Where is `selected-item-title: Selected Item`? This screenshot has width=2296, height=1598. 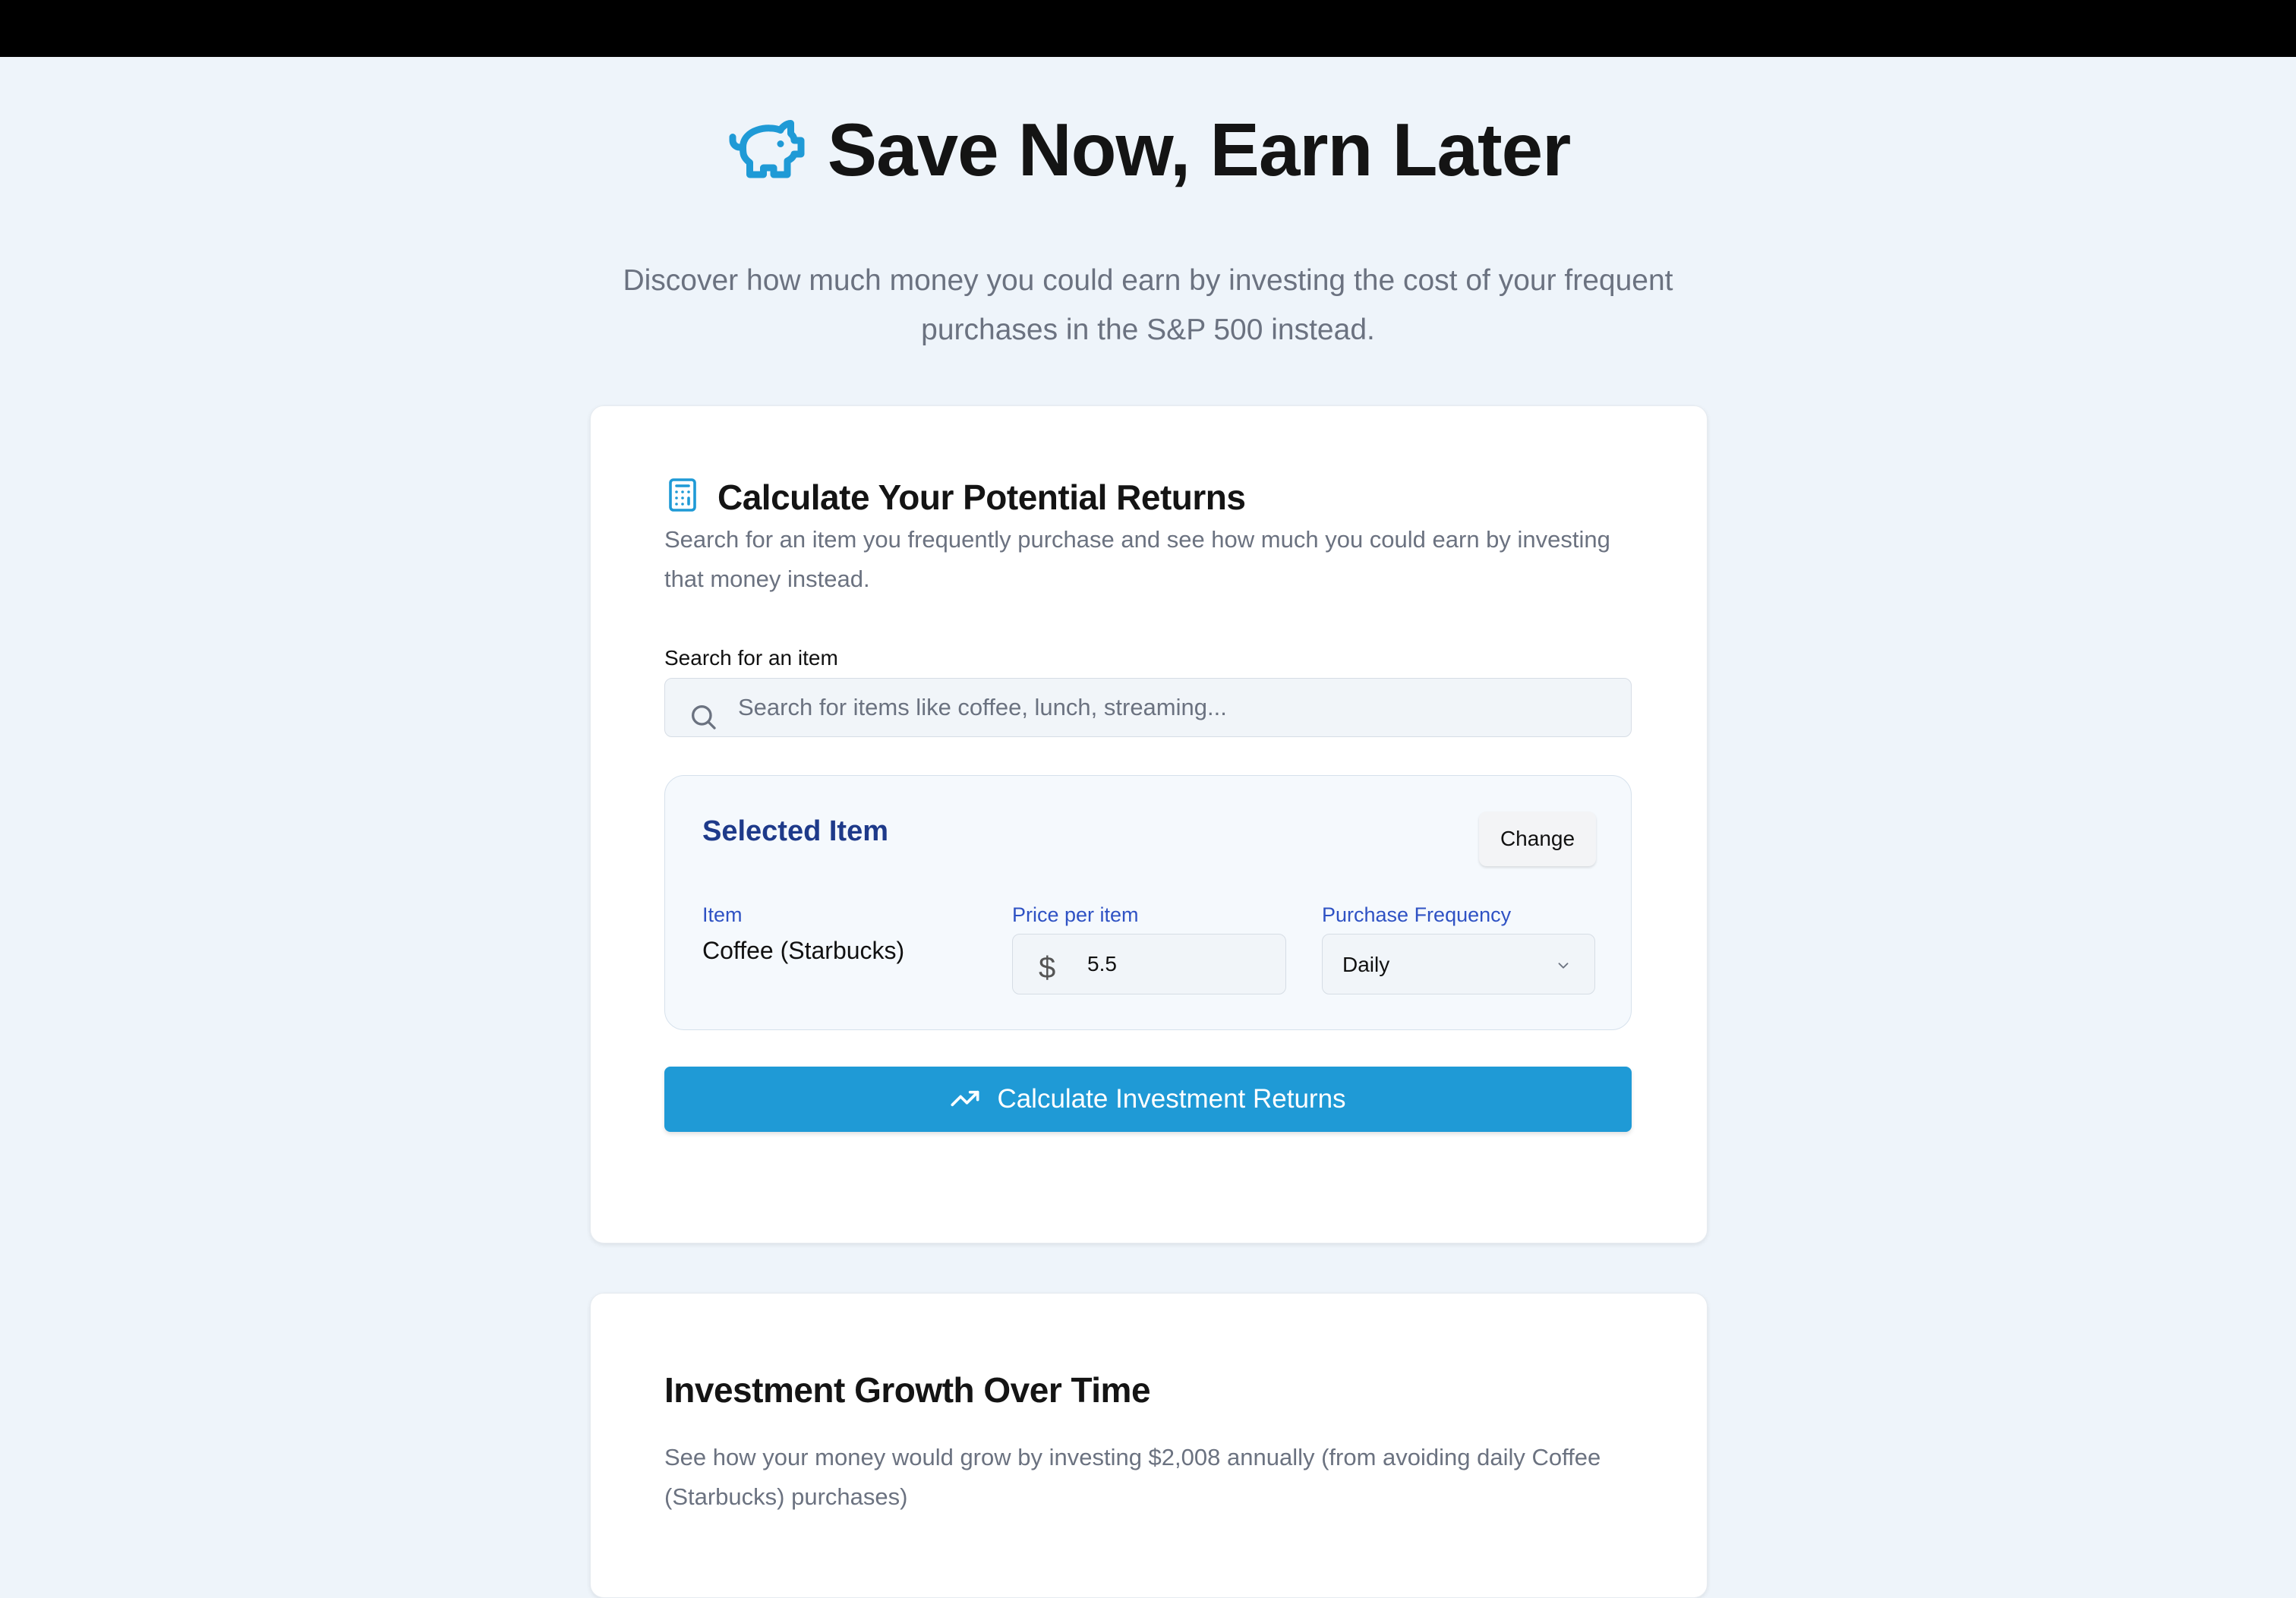 selected-item-title: Selected Item is located at coordinates (795, 831).